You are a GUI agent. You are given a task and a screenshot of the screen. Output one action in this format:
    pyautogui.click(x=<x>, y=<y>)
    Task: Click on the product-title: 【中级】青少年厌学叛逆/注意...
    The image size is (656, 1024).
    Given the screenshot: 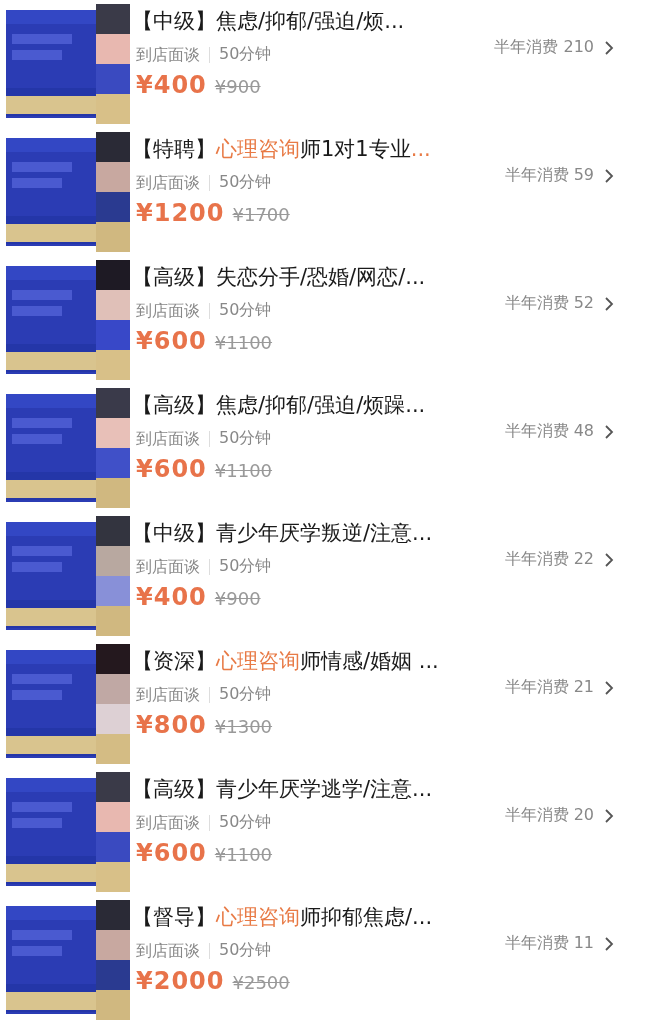 What is the action you would take?
    pyautogui.click(x=373, y=533)
    